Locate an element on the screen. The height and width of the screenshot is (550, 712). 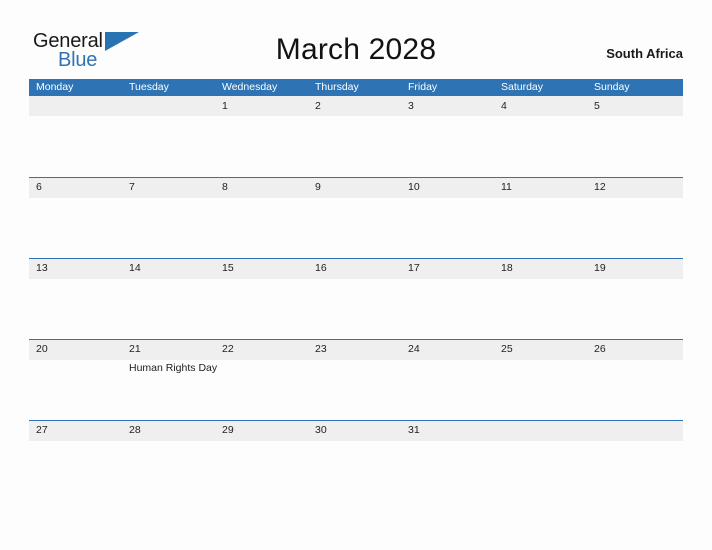
day-cell: 6 is located at coordinates (75, 217).